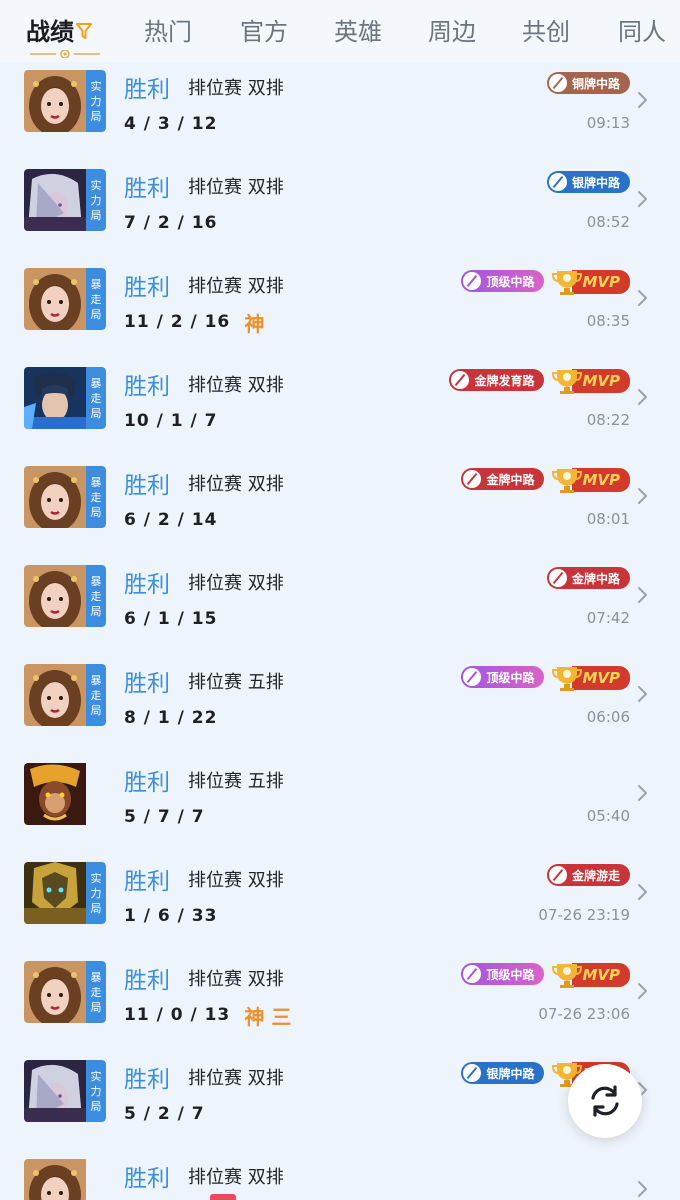 The image size is (680, 1200). I want to click on active-tab-indicator, so click(65, 54).